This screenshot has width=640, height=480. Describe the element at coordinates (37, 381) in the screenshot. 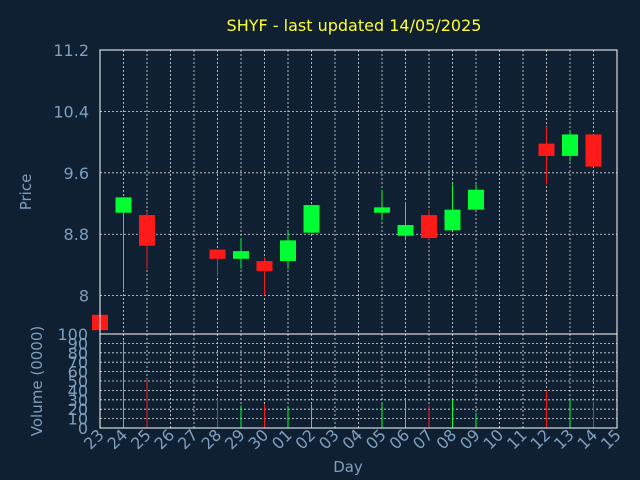

I see `volume-axis-label: Volume (0000)` at that location.